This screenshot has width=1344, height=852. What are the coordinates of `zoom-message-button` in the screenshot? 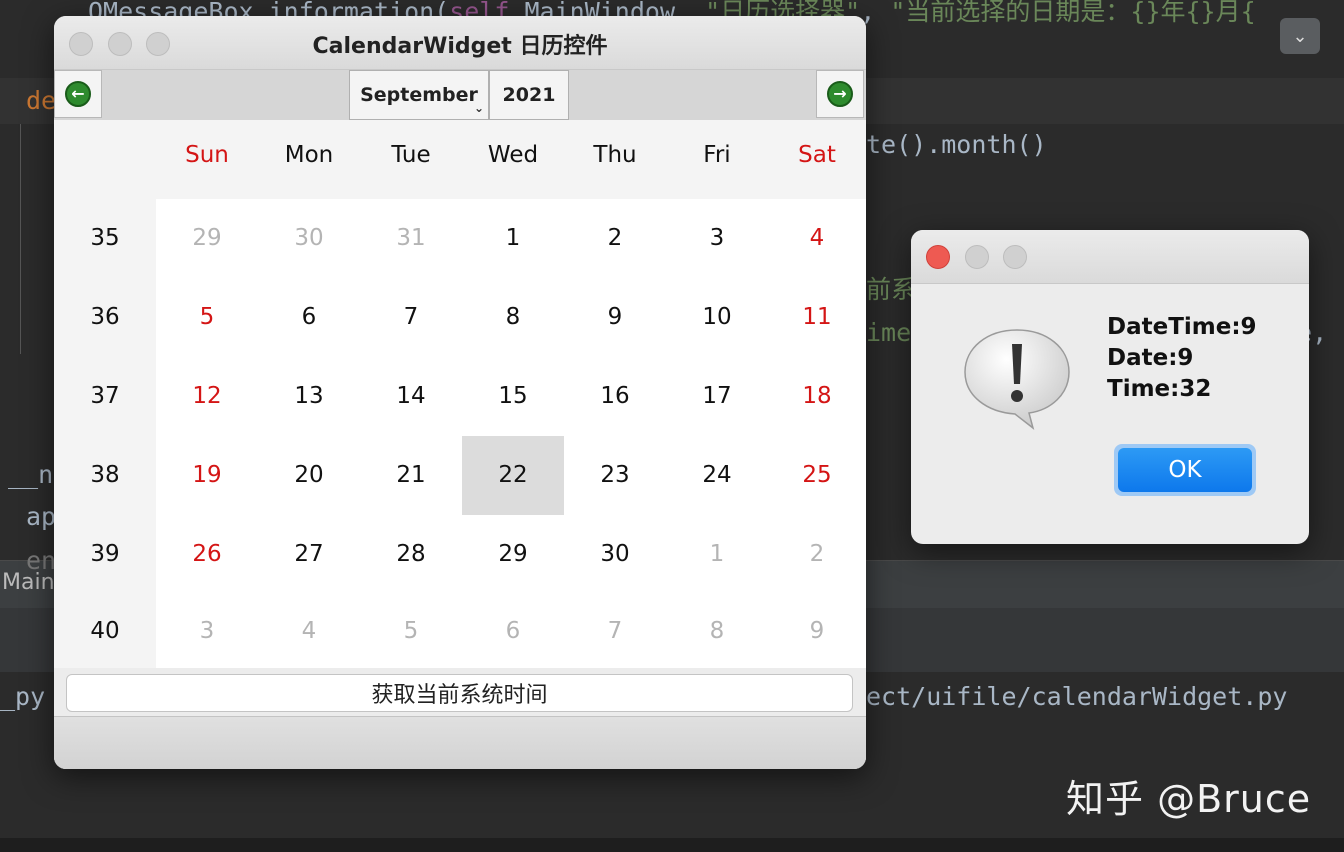 It's located at (1015, 257).